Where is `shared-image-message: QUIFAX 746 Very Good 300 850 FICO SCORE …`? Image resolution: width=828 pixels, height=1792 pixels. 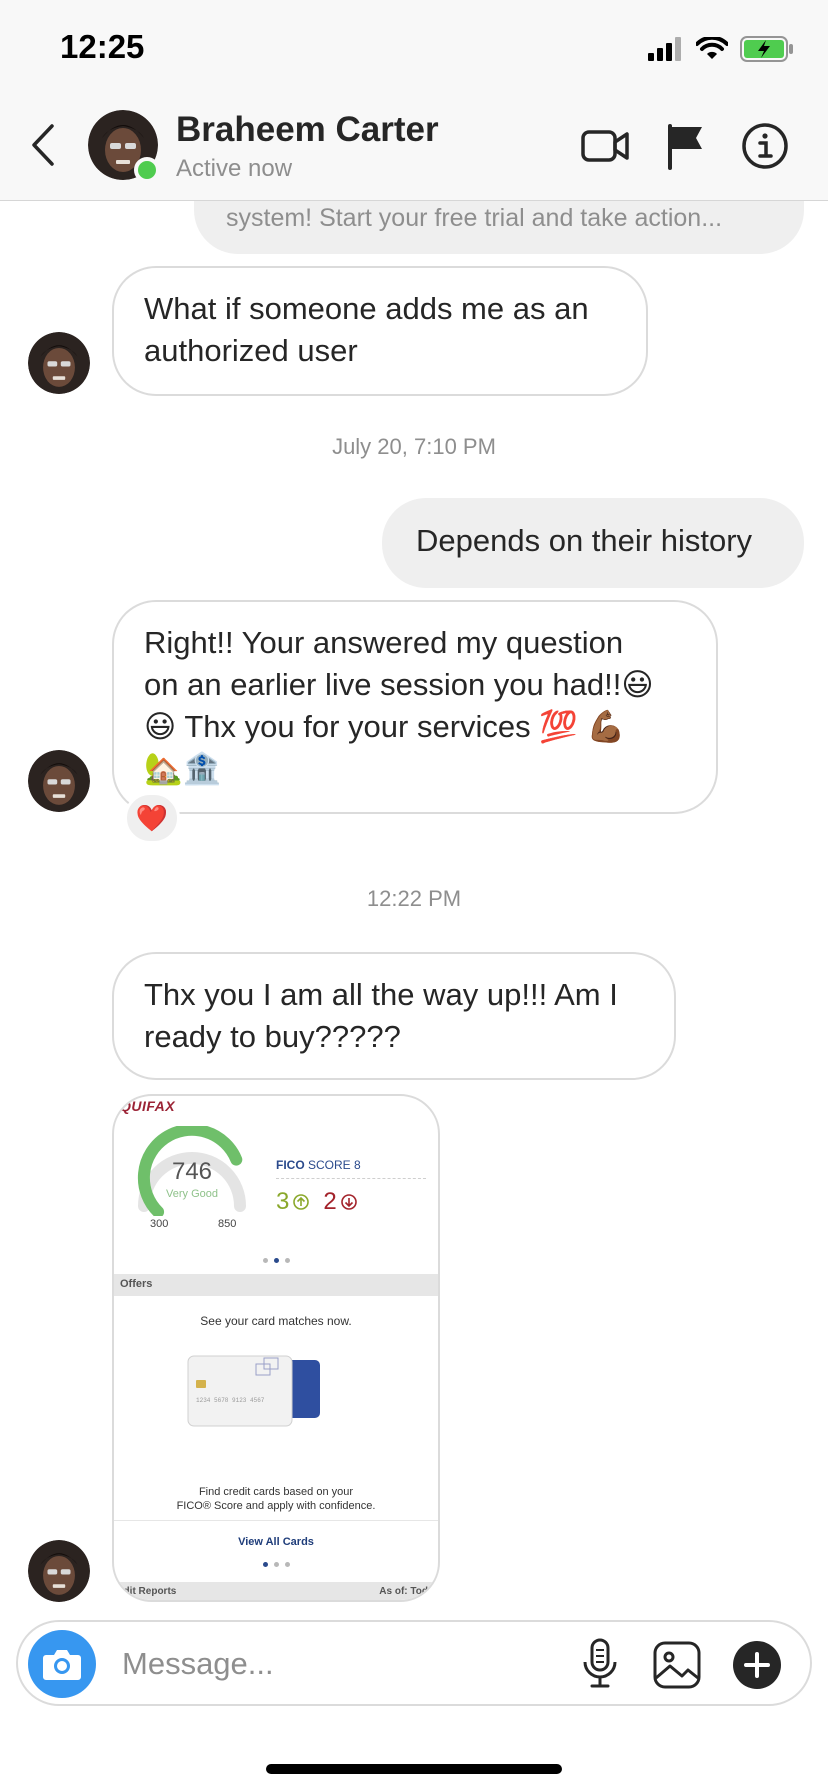
shared-image-message: QUIFAX 746 Very Good 300 850 FICO SCORE … is located at coordinates (276, 1348).